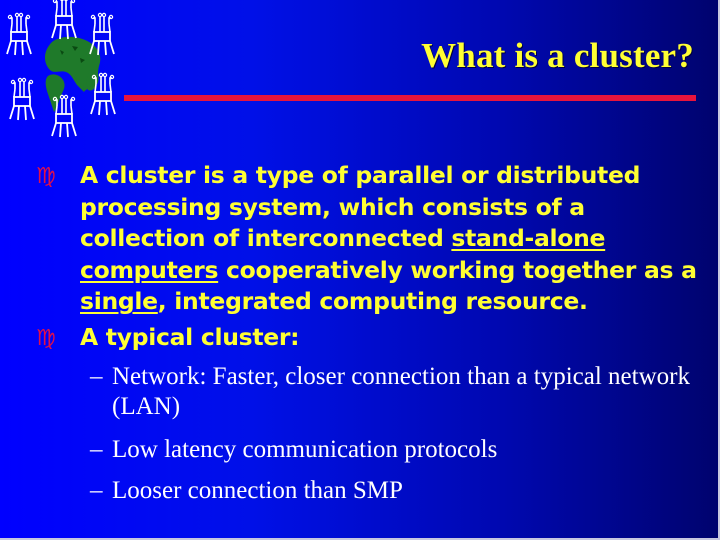 Image resolution: width=720 pixels, height=540 pixels. Describe the element at coordinates (190, 337) in the screenshot. I see `bullet-text: A typical cluster:` at that location.